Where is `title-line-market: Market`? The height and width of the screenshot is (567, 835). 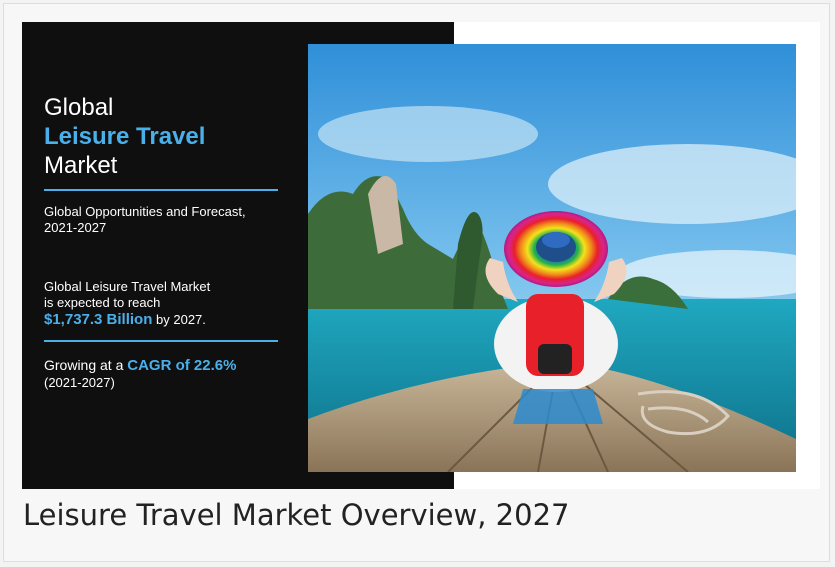
title-line-market: Market is located at coordinates (81, 165).